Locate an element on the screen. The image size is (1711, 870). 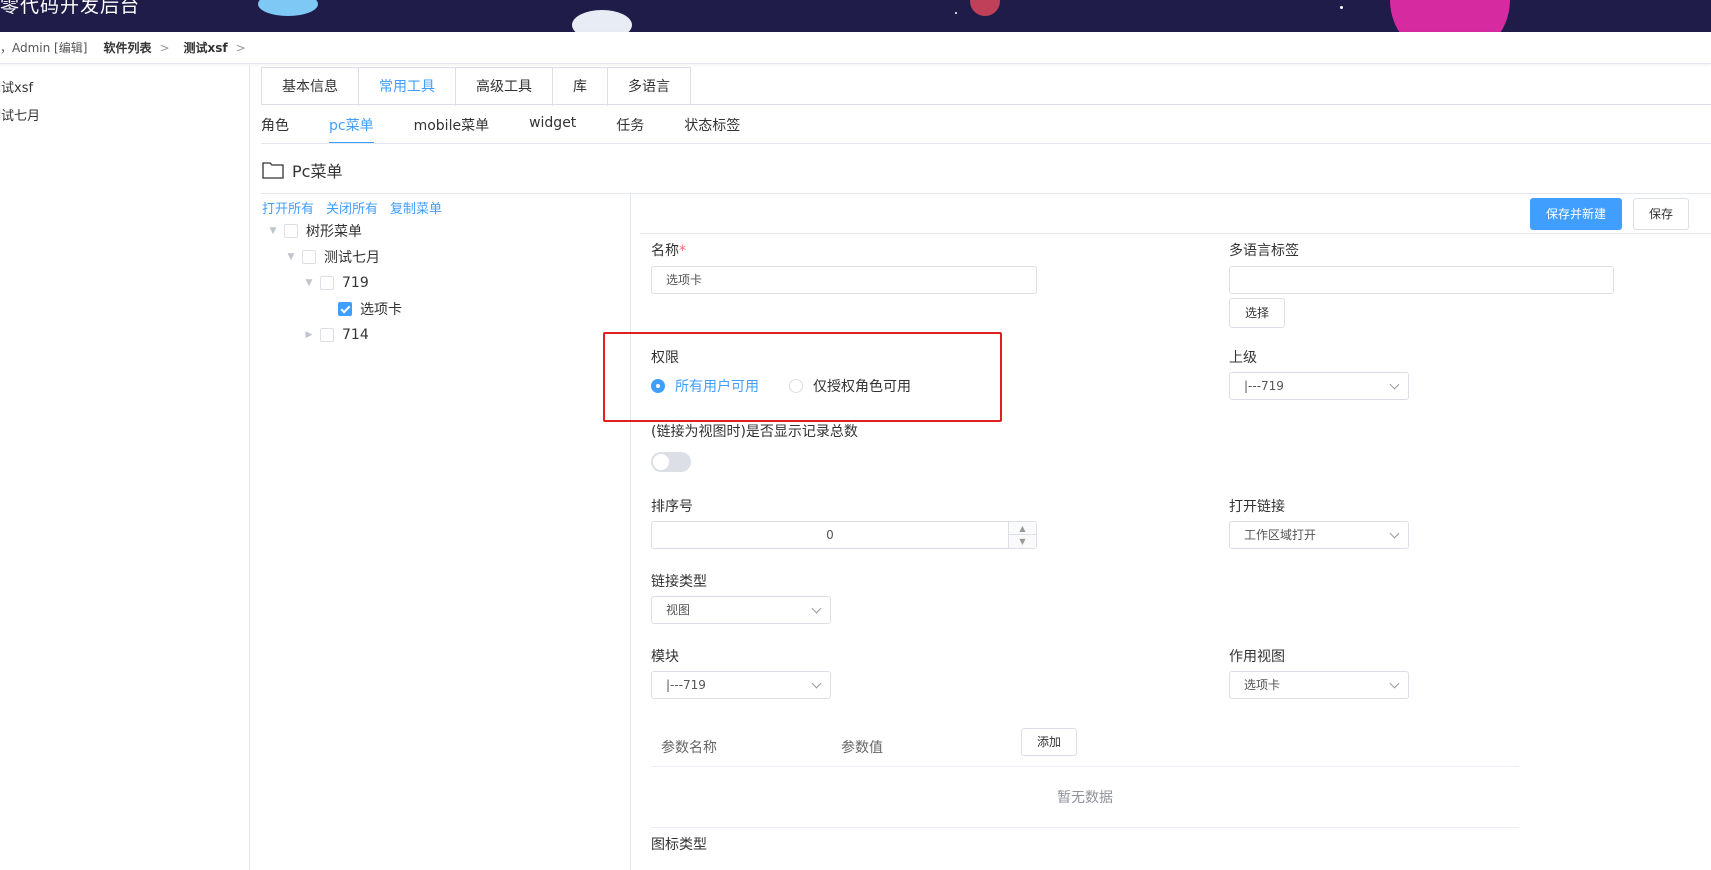
radio-all-users: 所有用户可用 is located at coordinates (705, 386).